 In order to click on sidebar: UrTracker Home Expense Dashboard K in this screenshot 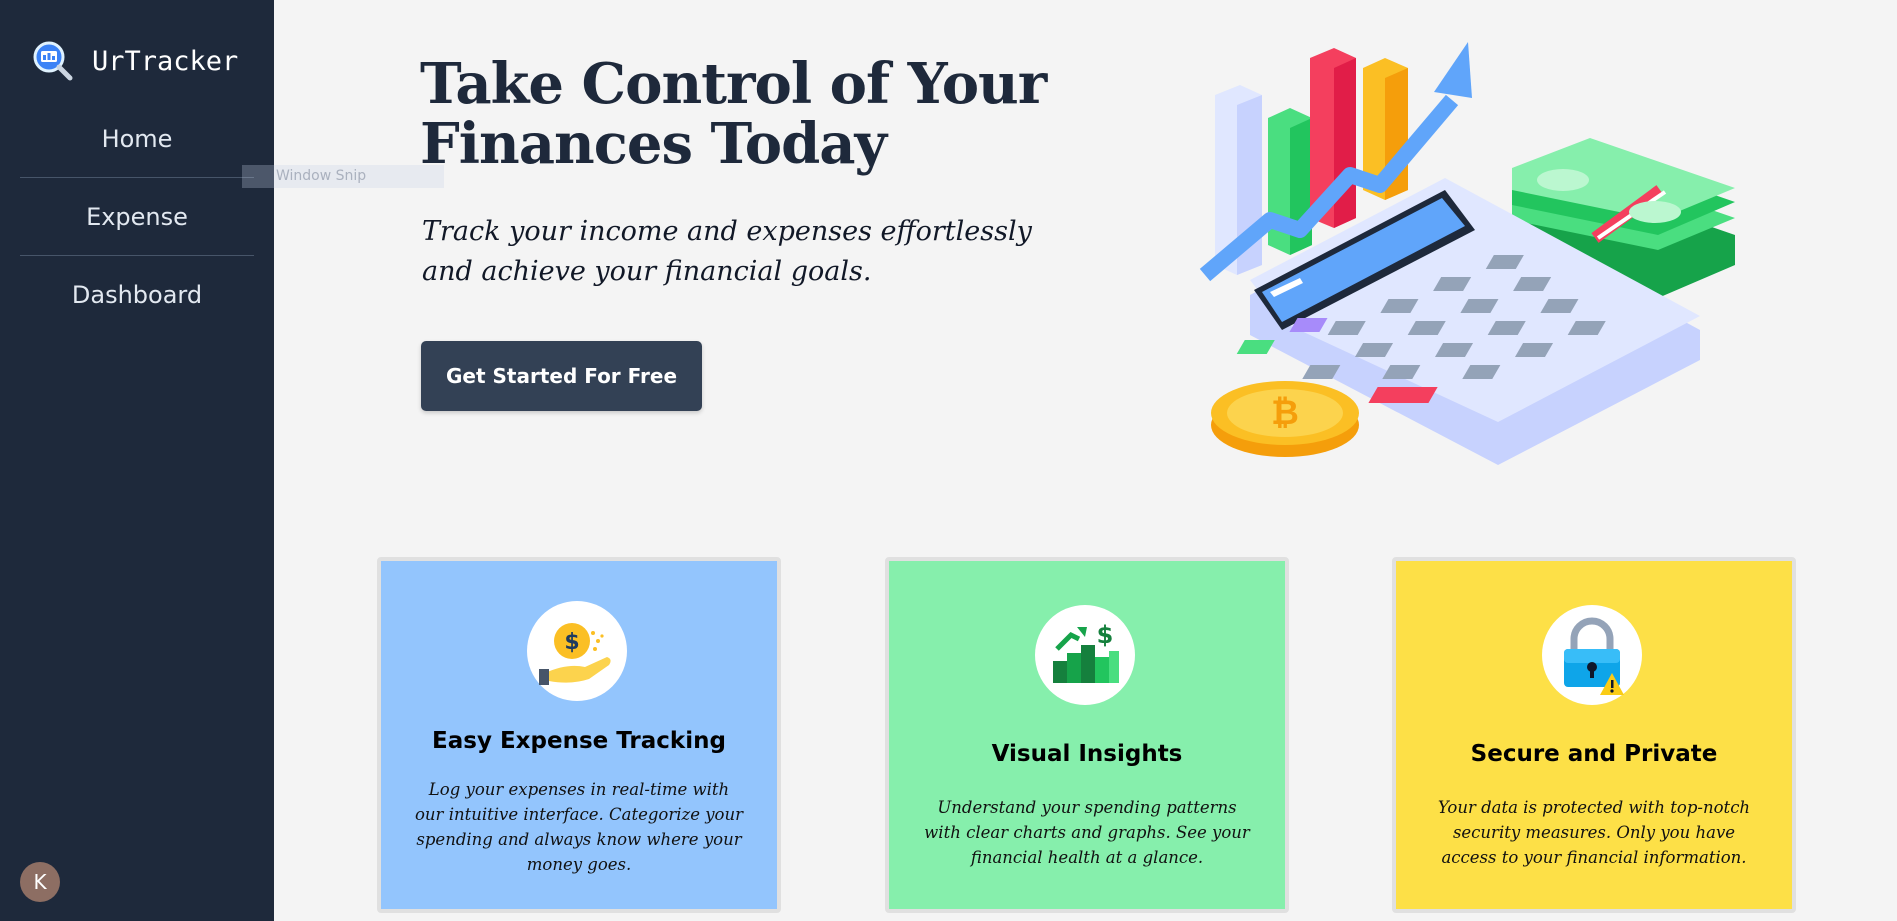, I will do `click(137, 460)`.